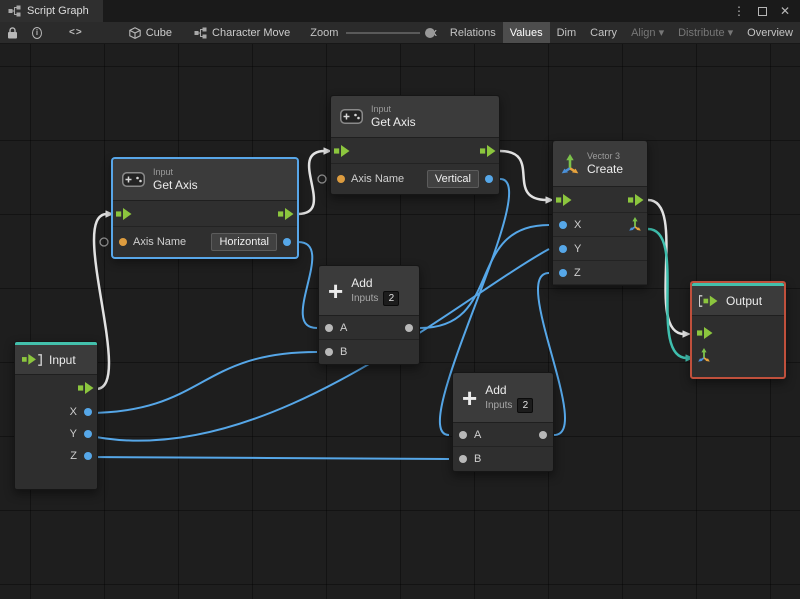  I want to click on node-add-1: + Add Inputs 2 A B, so click(369, 315).